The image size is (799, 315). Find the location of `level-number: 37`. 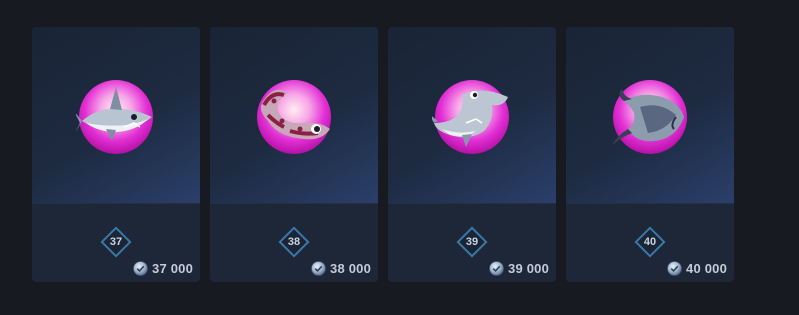

level-number: 37 is located at coordinates (116, 242).